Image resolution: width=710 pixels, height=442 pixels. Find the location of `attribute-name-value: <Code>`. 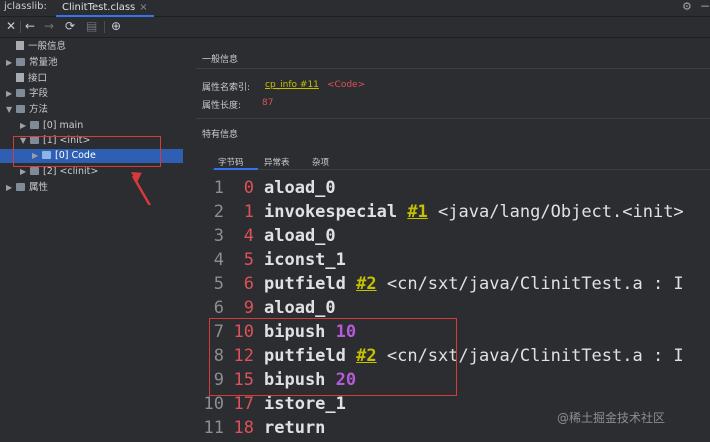

attribute-name-value: <Code> is located at coordinates (346, 85).